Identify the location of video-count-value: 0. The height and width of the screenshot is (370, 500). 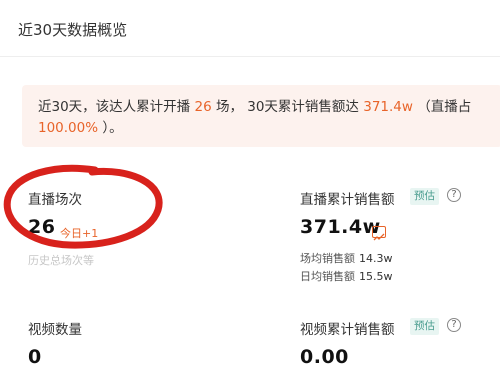
(35, 357).